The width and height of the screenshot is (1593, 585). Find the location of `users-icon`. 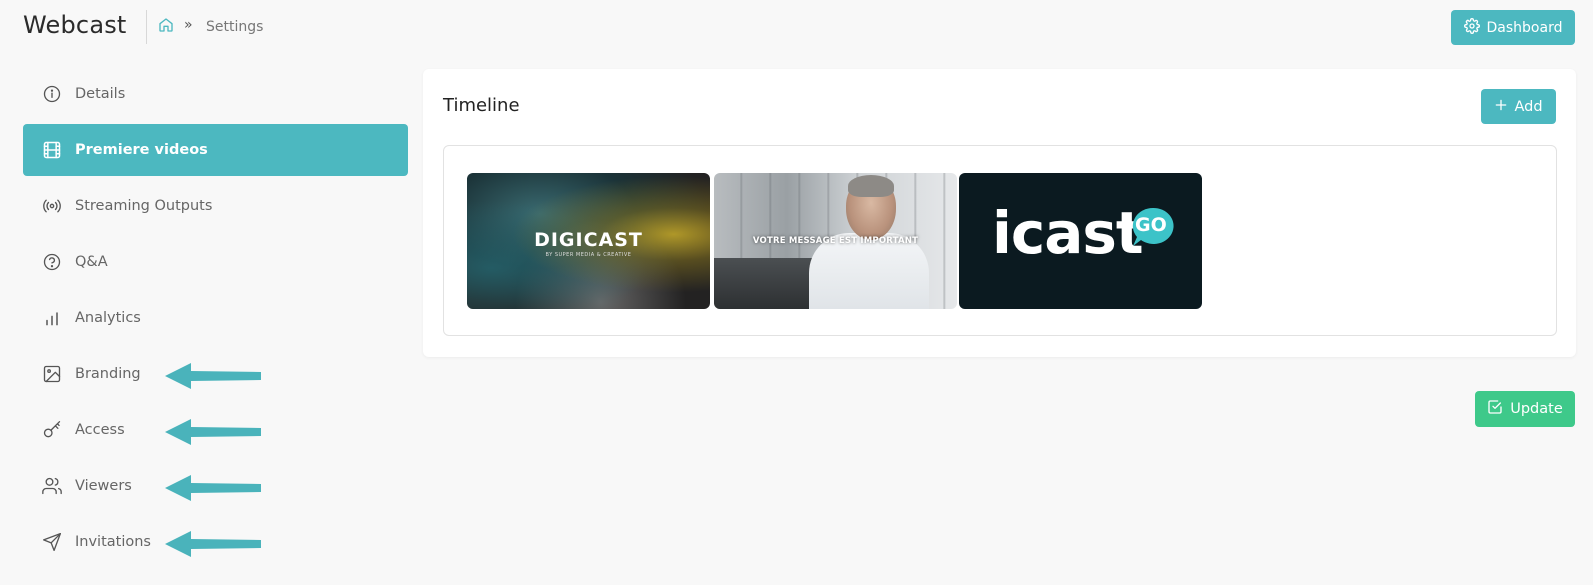

users-icon is located at coordinates (52, 486).